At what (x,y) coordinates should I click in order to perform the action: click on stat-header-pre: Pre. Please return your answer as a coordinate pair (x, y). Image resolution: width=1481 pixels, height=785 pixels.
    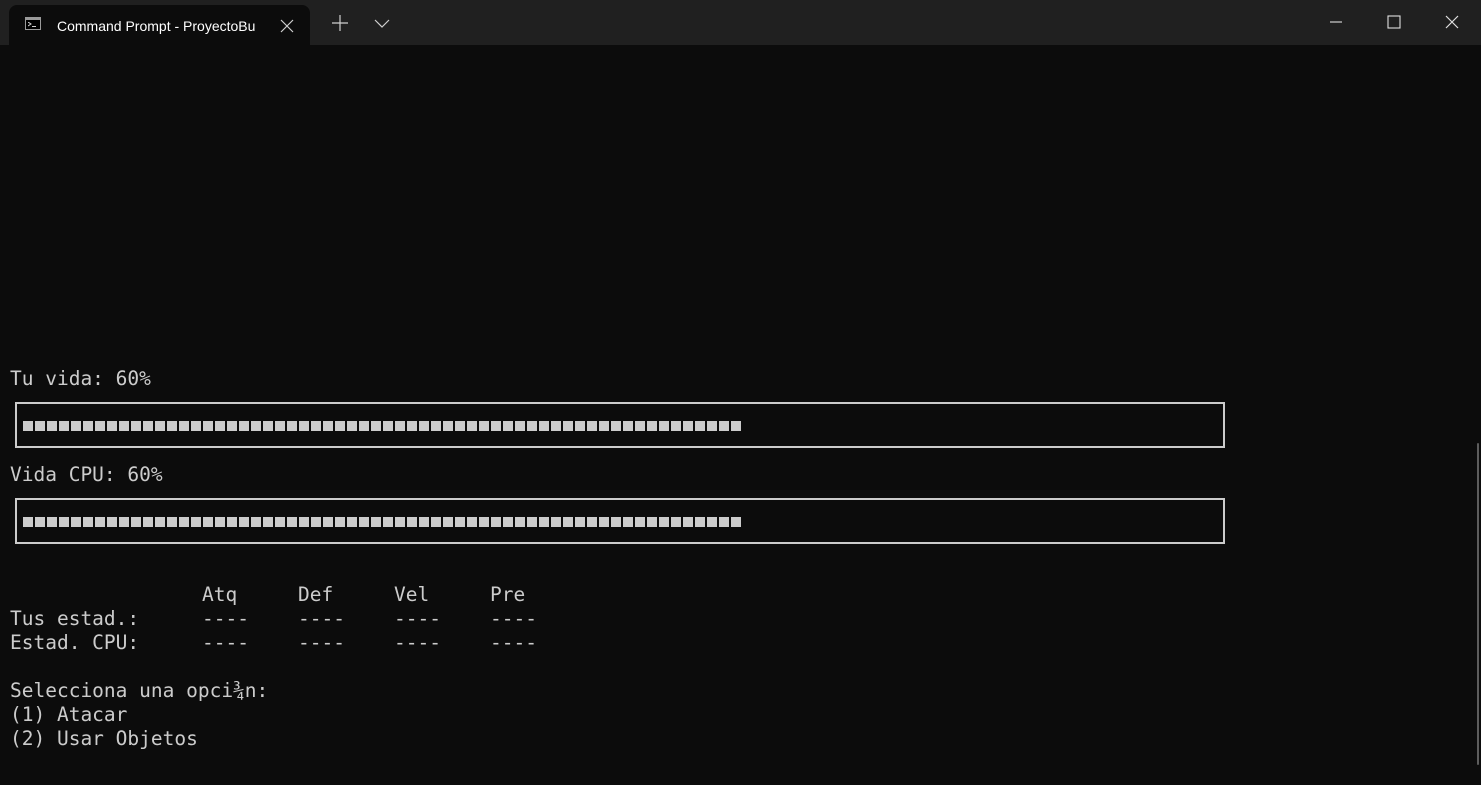
    Looking at the image, I should click on (508, 594).